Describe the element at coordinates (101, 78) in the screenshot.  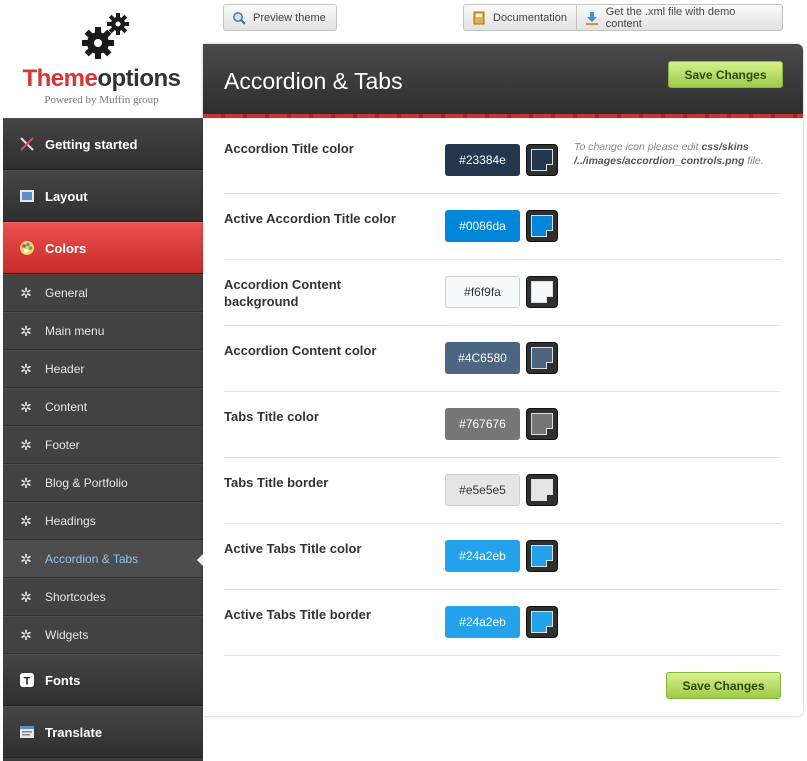
I see `brand-name: Themeoptions` at that location.